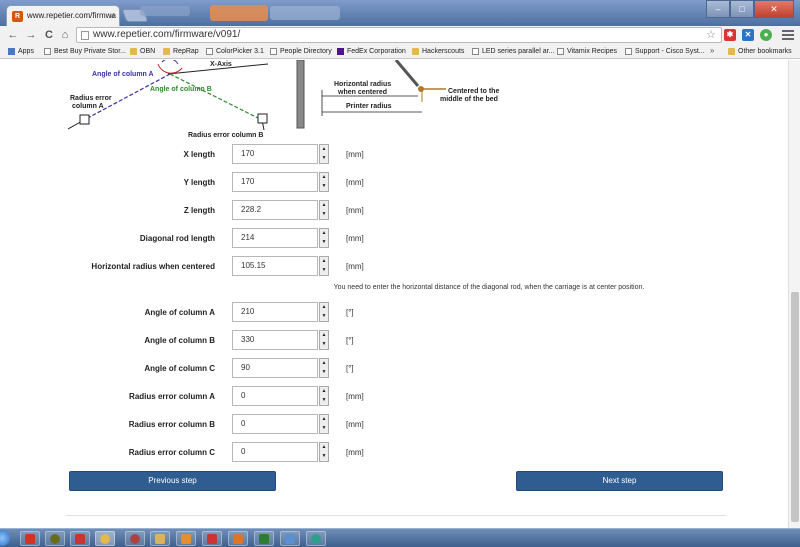  I want to click on minimize-button: –, so click(718, 9).